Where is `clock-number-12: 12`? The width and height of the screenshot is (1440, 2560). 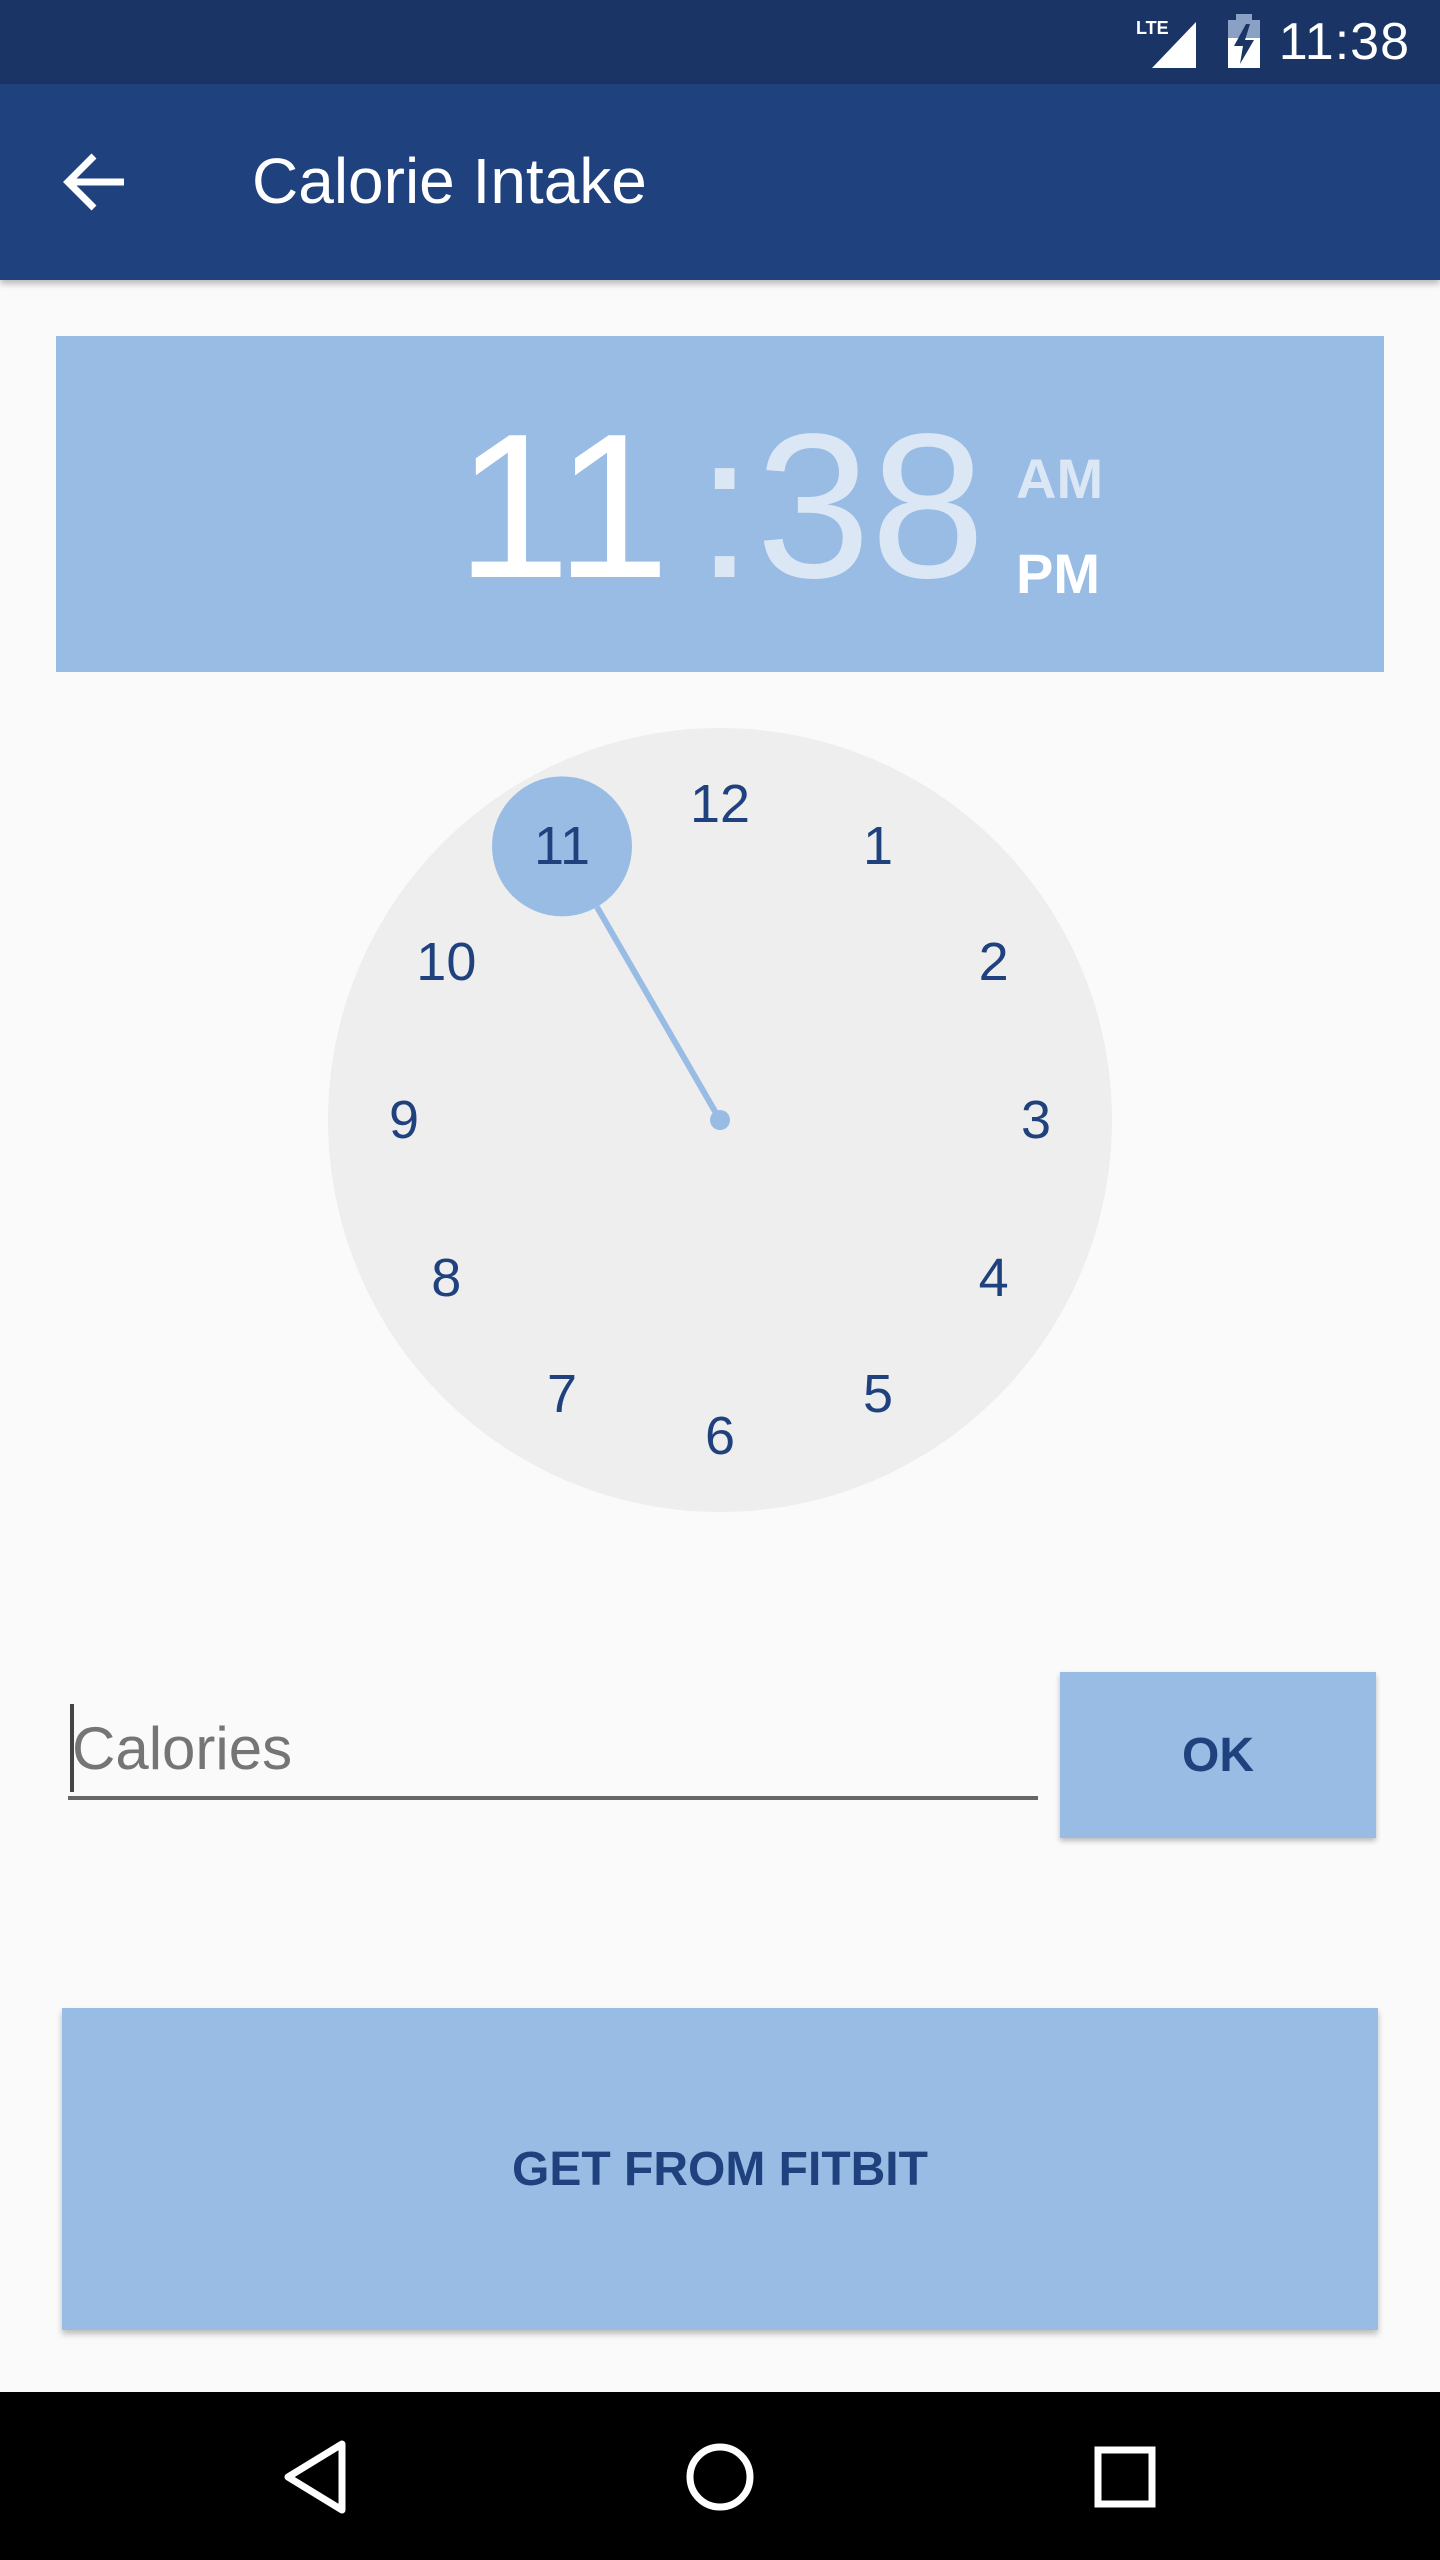
clock-number-12: 12 is located at coordinates (720, 804).